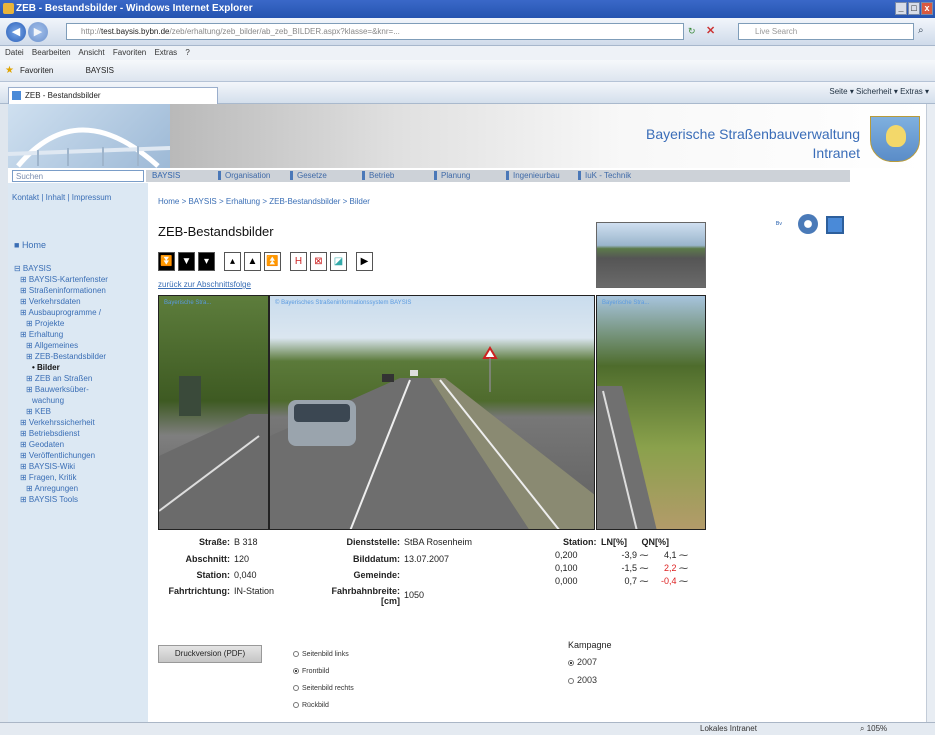 The height and width of the screenshot is (735, 935). What do you see at coordinates (165, 52) in the screenshot?
I see `menu-extras: Extras` at bounding box center [165, 52].